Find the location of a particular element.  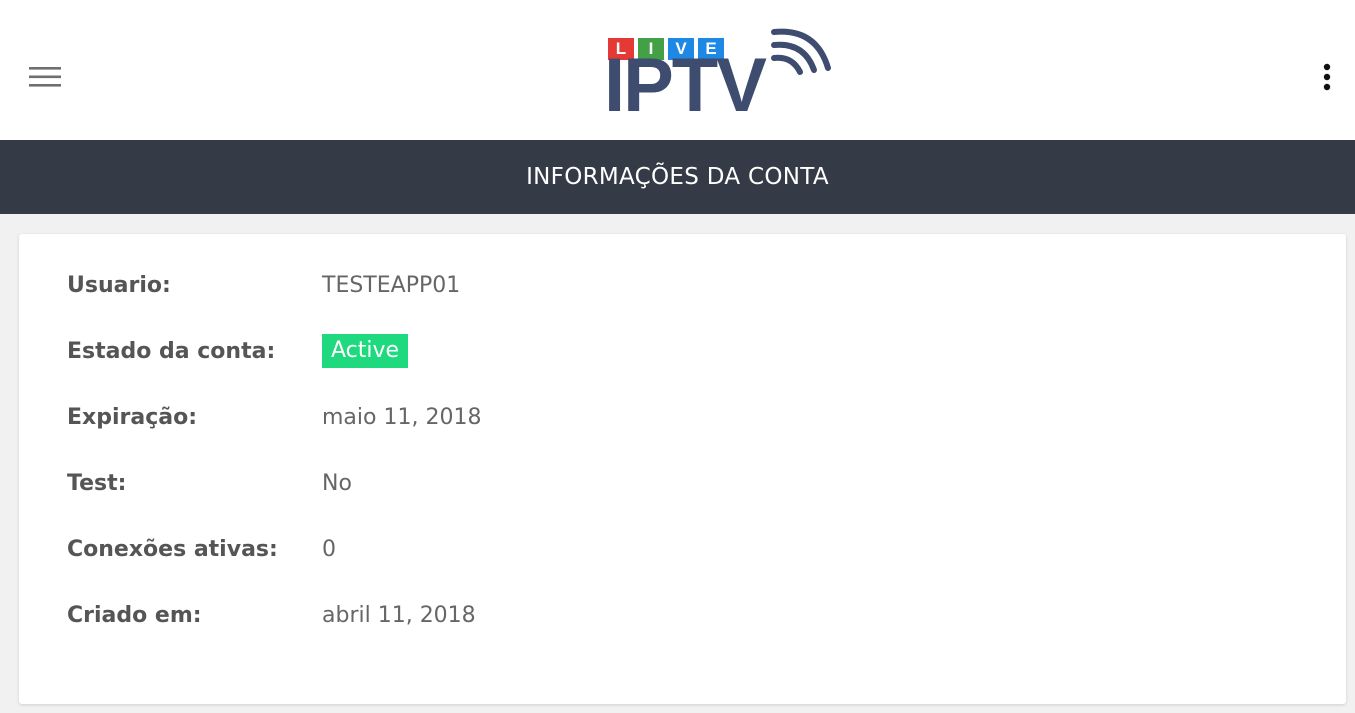

active-connections-label: Conexões ativas: is located at coordinates (172, 549).